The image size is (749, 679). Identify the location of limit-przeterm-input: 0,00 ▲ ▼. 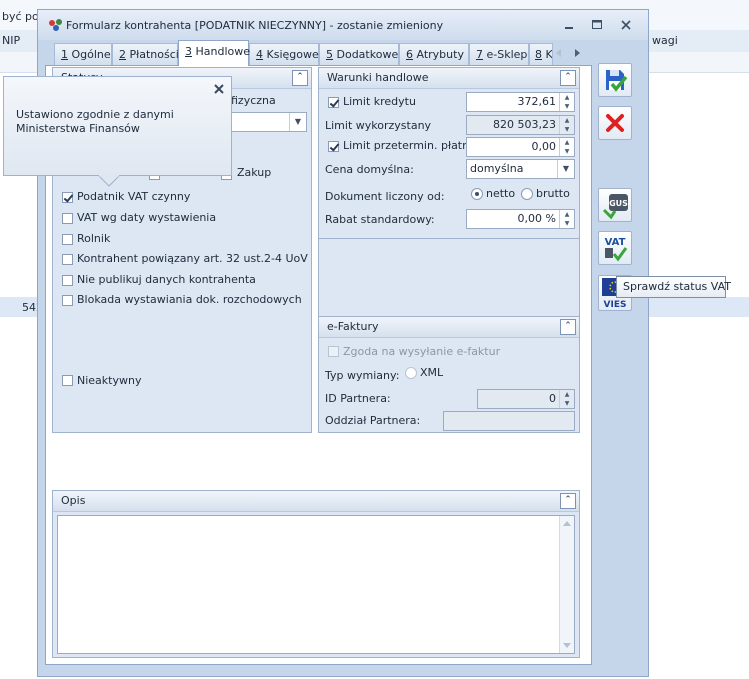
(520, 147).